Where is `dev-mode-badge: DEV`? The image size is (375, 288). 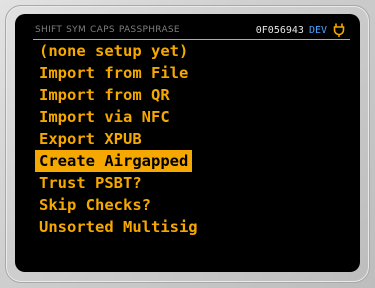 dev-mode-badge: DEV is located at coordinates (317, 30).